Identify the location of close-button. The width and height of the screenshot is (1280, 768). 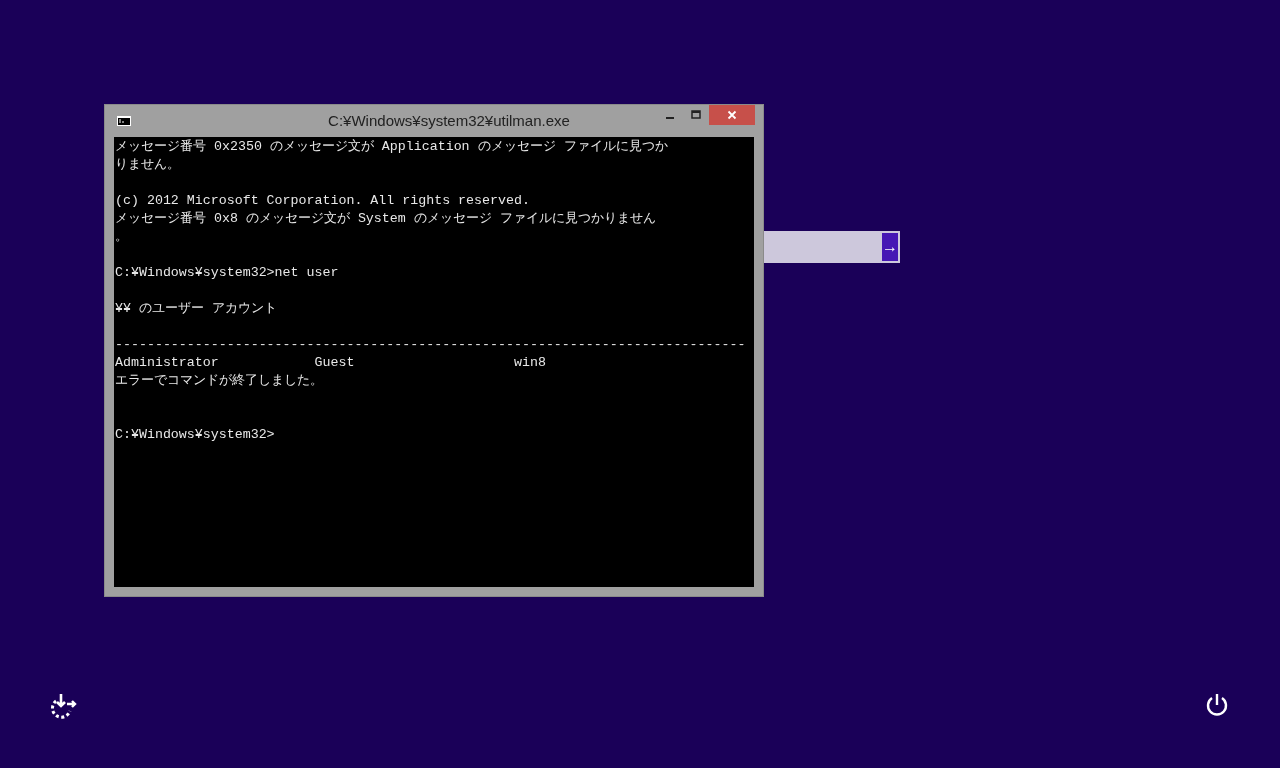
(732, 115).